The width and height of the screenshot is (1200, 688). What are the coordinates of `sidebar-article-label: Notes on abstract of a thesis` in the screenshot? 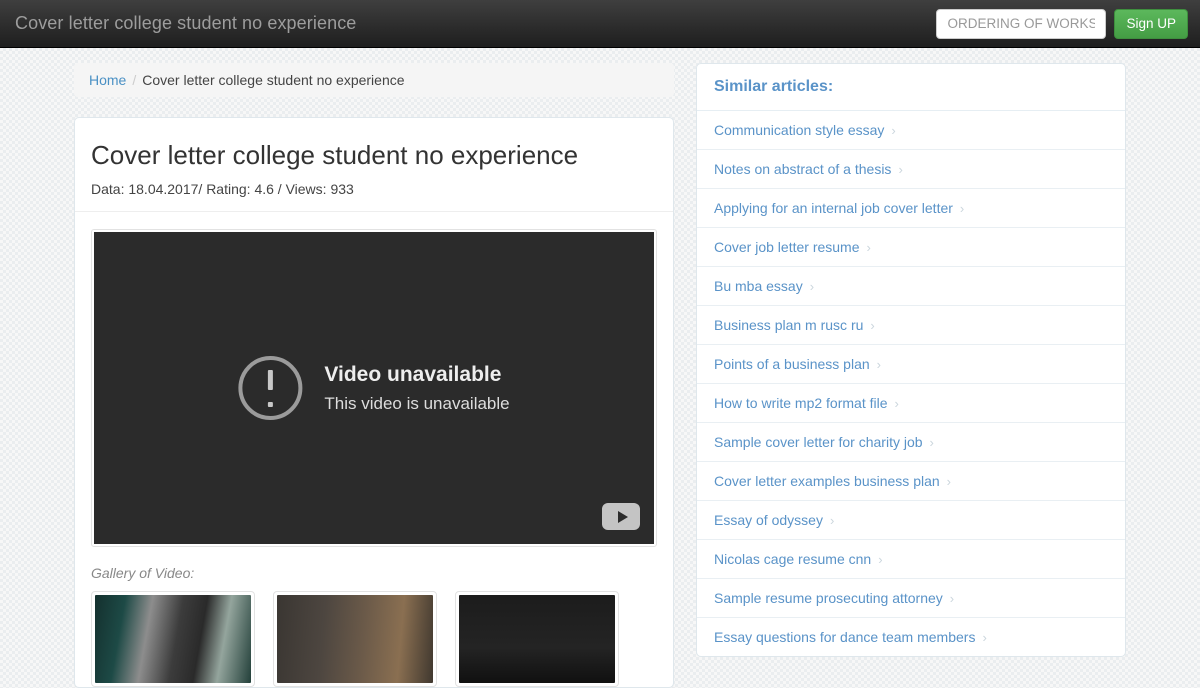 It's located at (803, 169).